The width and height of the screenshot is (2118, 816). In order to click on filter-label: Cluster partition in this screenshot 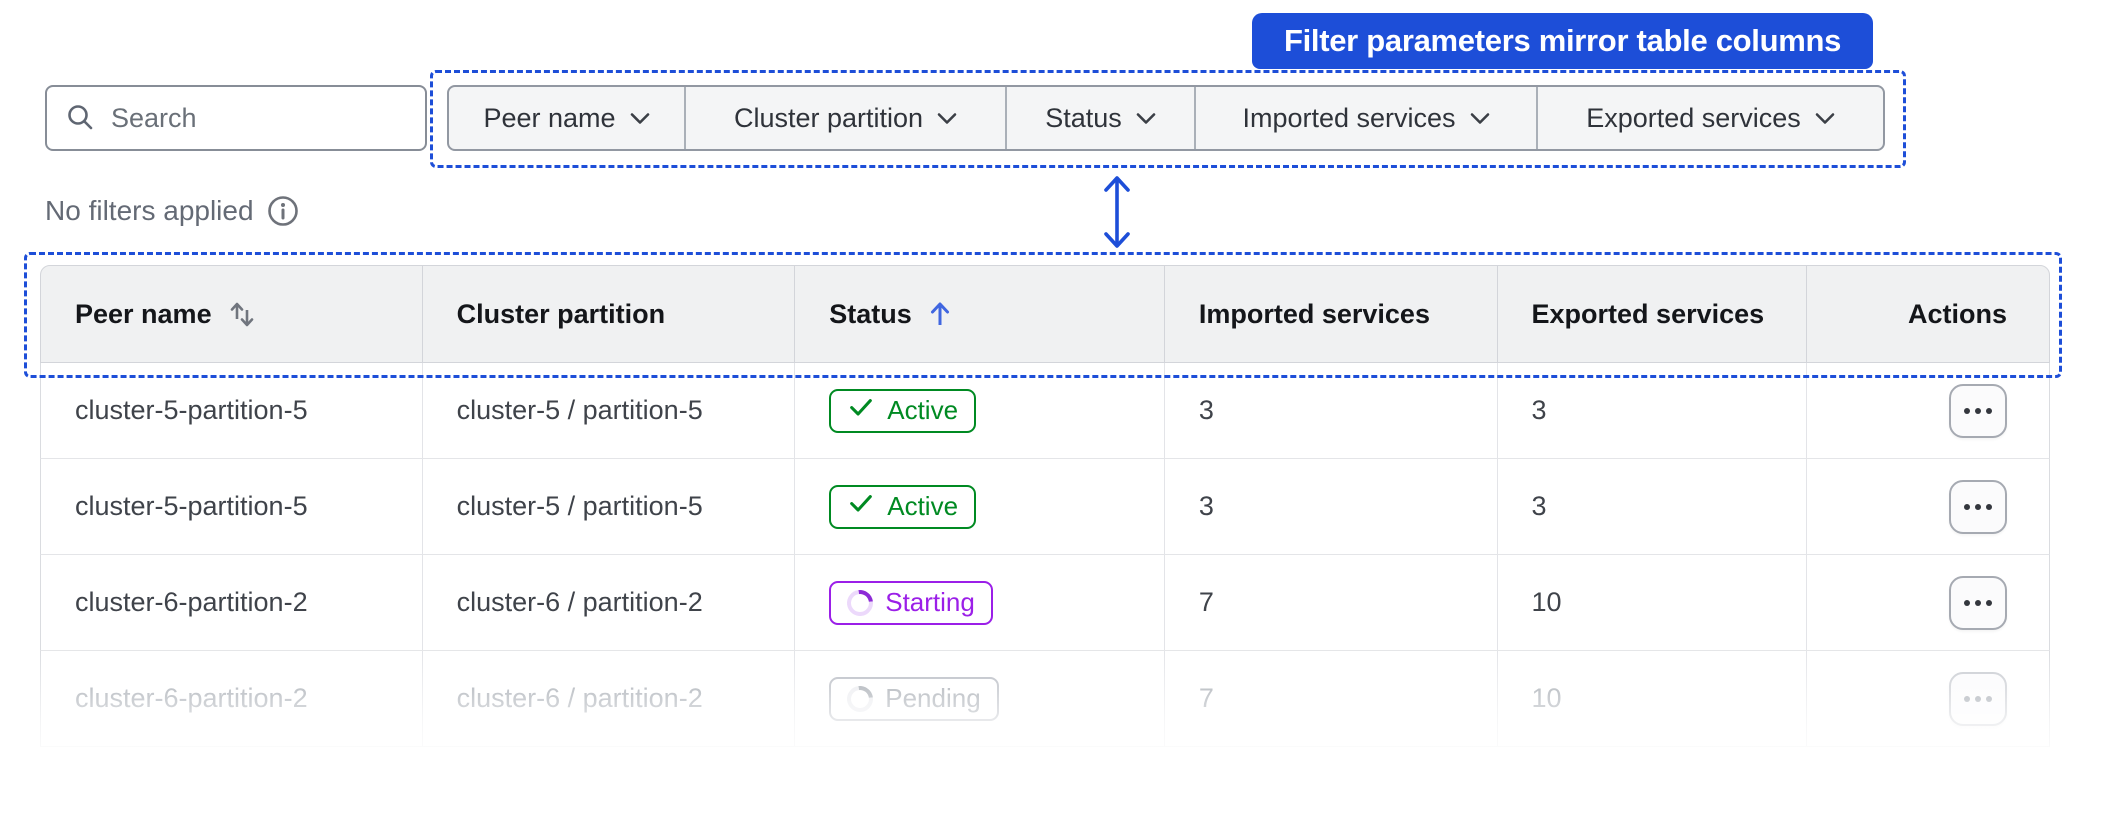, I will do `click(828, 117)`.